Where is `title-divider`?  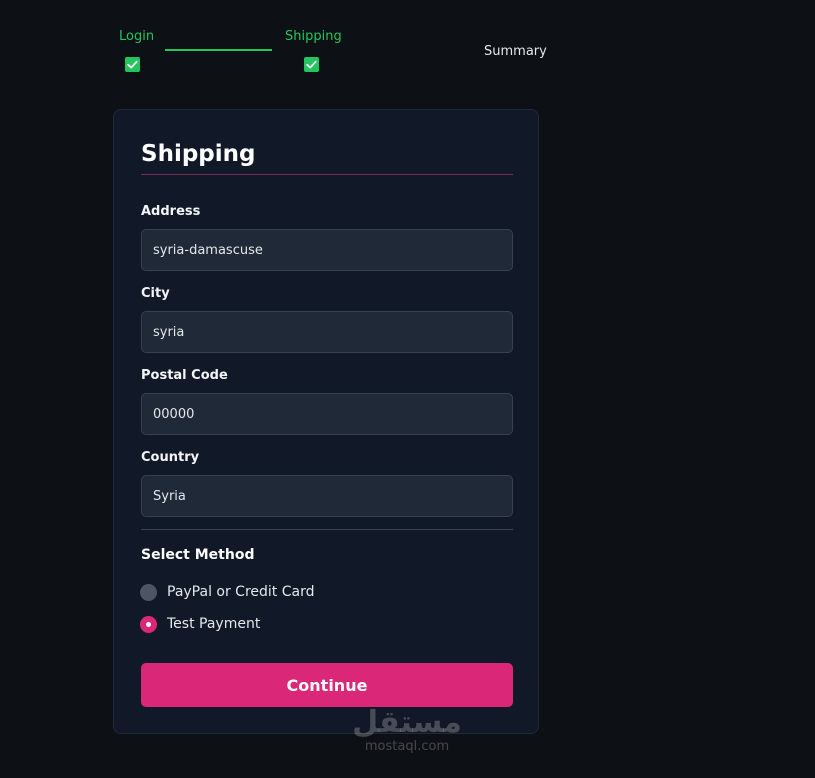 title-divider is located at coordinates (327, 174).